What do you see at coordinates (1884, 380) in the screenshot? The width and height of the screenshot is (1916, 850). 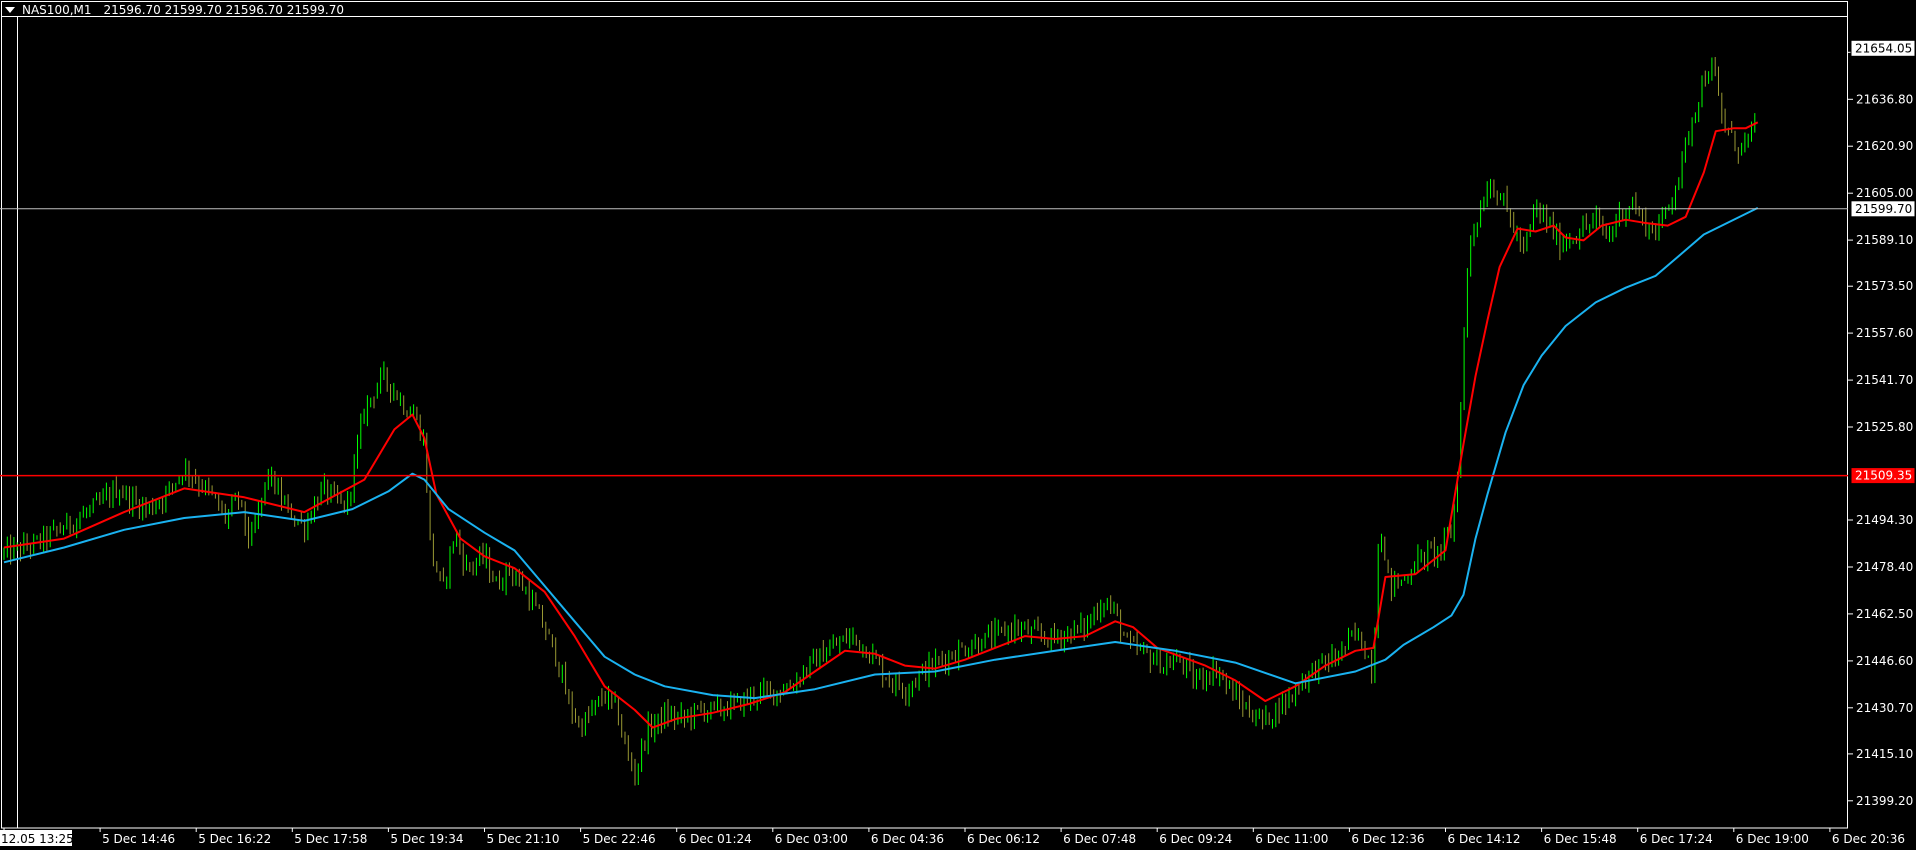 I see `y-tick-label: 21541.70` at bounding box center [1884, 380].